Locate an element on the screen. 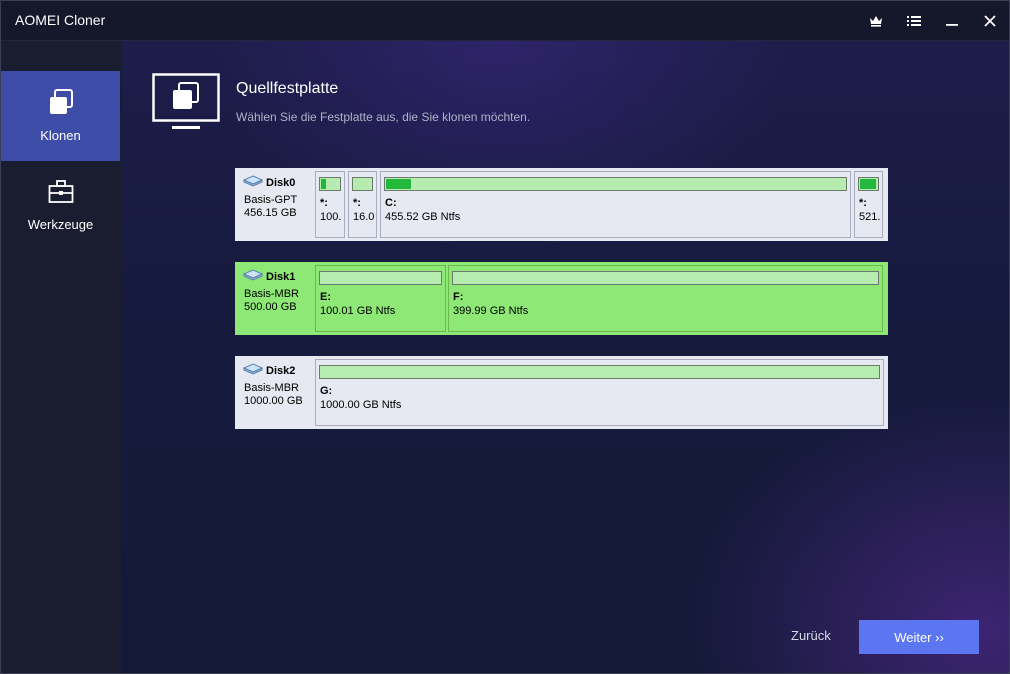 Image resolution: width=1010 pixels, height=674 pixels. disk-name: Disk0 is located at coordinates (268, 182).